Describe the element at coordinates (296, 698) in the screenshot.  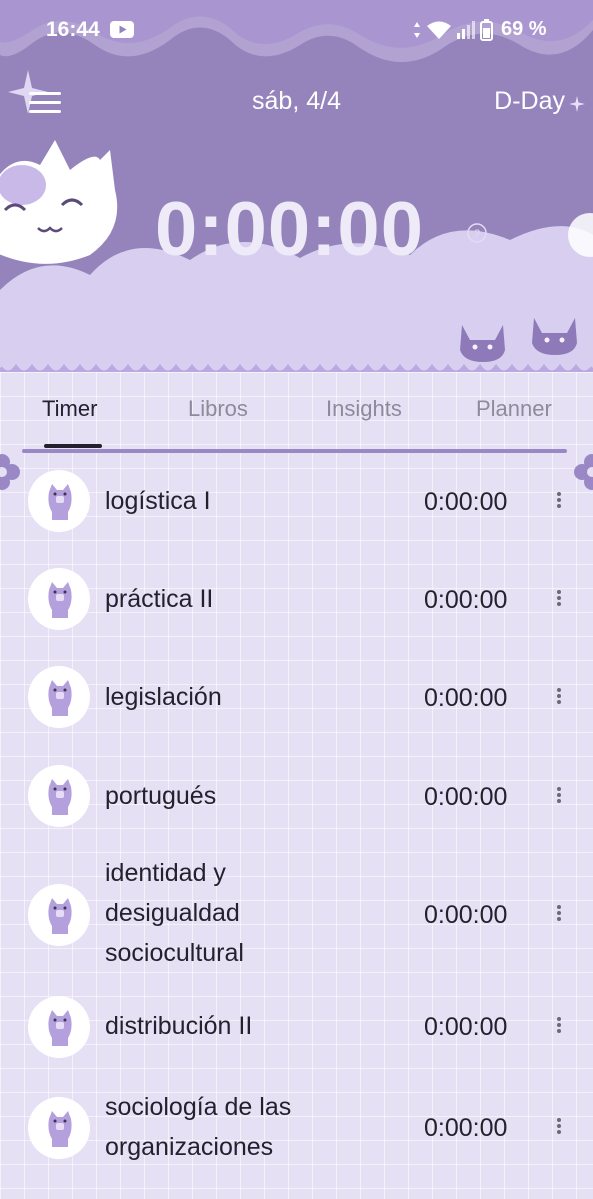
I see `subject-row: legislación 0:00:00` at that location.